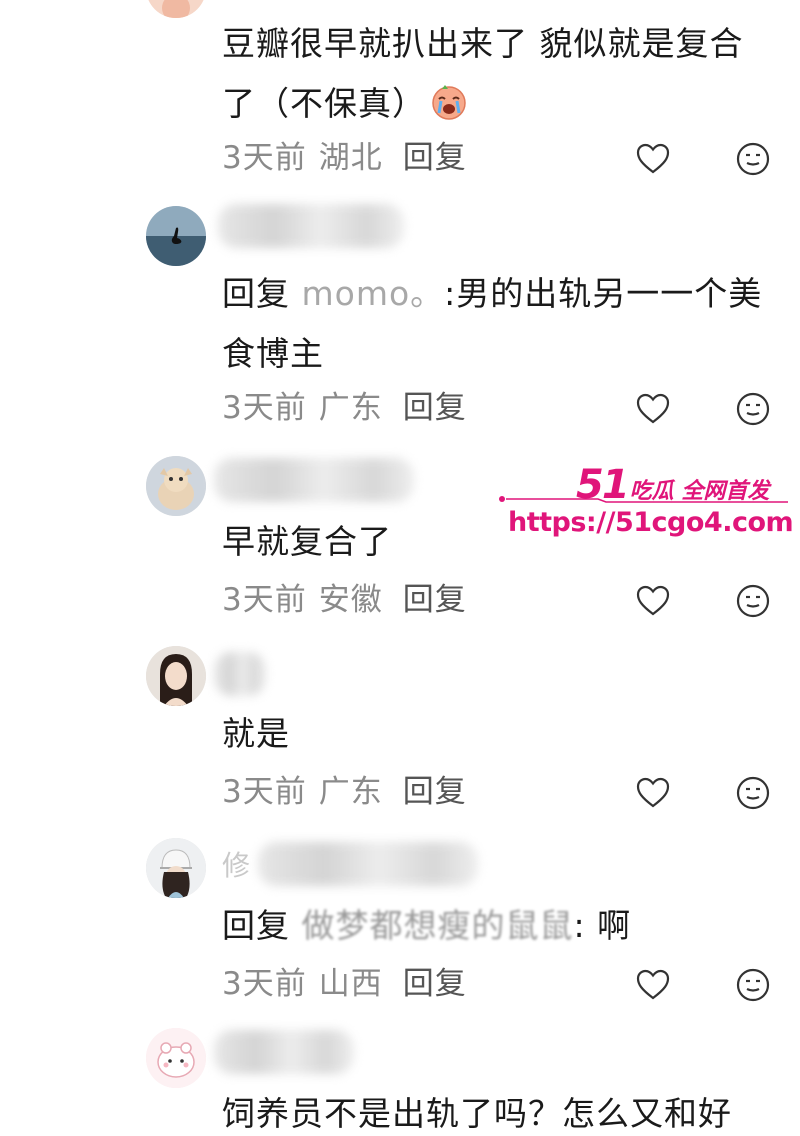  I want to click on nickname-visible: 修, so click(236, 865).